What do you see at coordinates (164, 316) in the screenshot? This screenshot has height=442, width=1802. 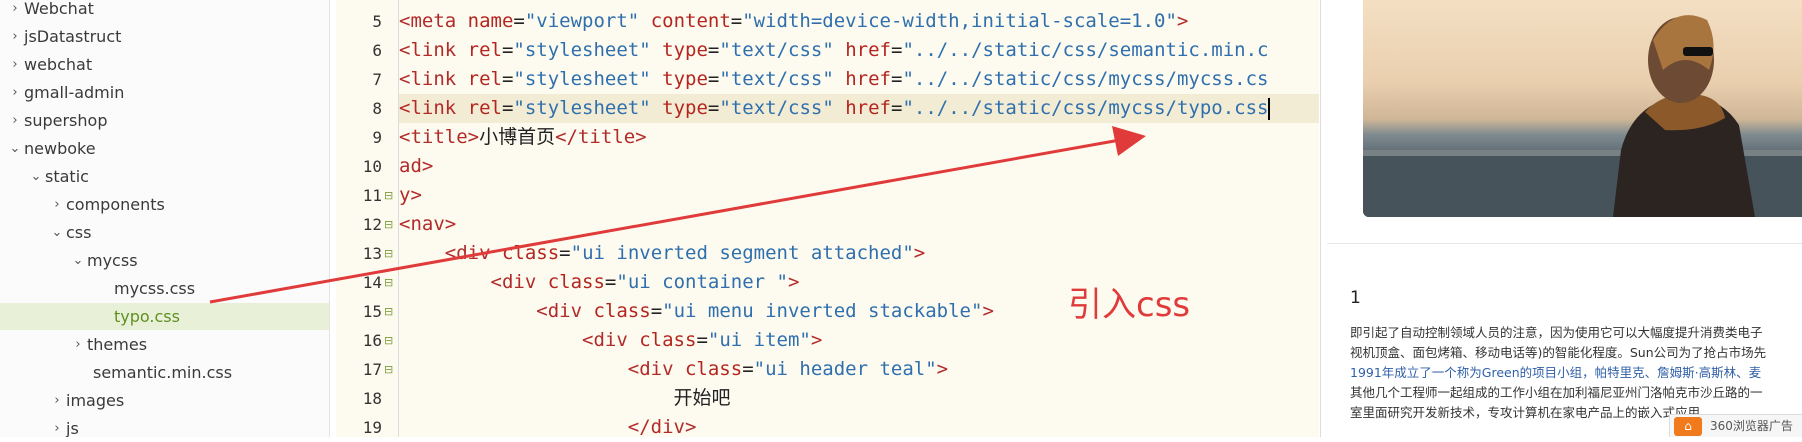 I see `tree-item-typo-css: typo.css` at bounding box center [164, 316].